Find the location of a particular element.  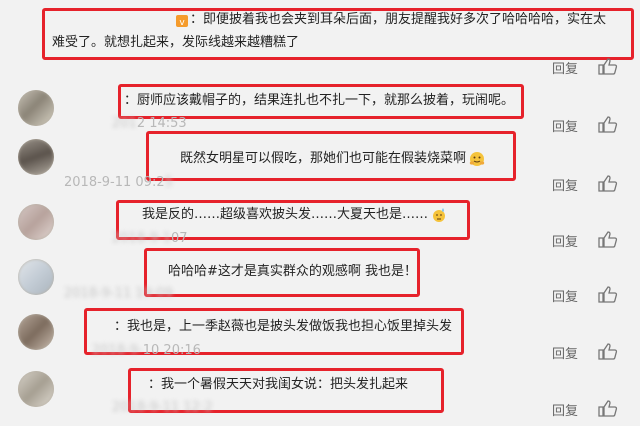

comment-time: 2018-9-11 19:09 is located at coordinates (118, 293).